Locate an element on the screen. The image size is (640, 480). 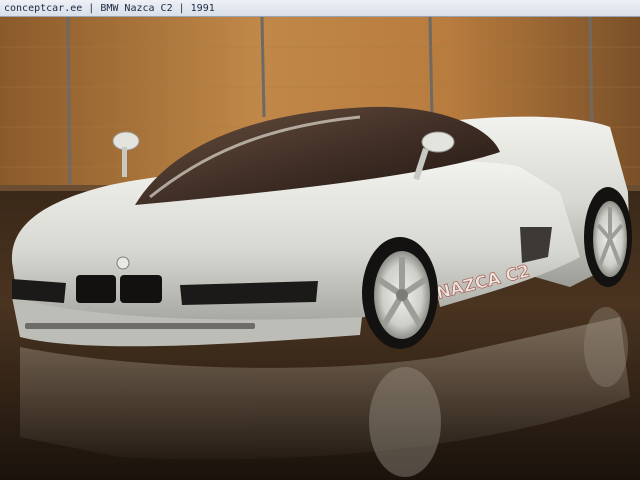
caption-site: conceptcar.ee is located at coordinates (43, 8).